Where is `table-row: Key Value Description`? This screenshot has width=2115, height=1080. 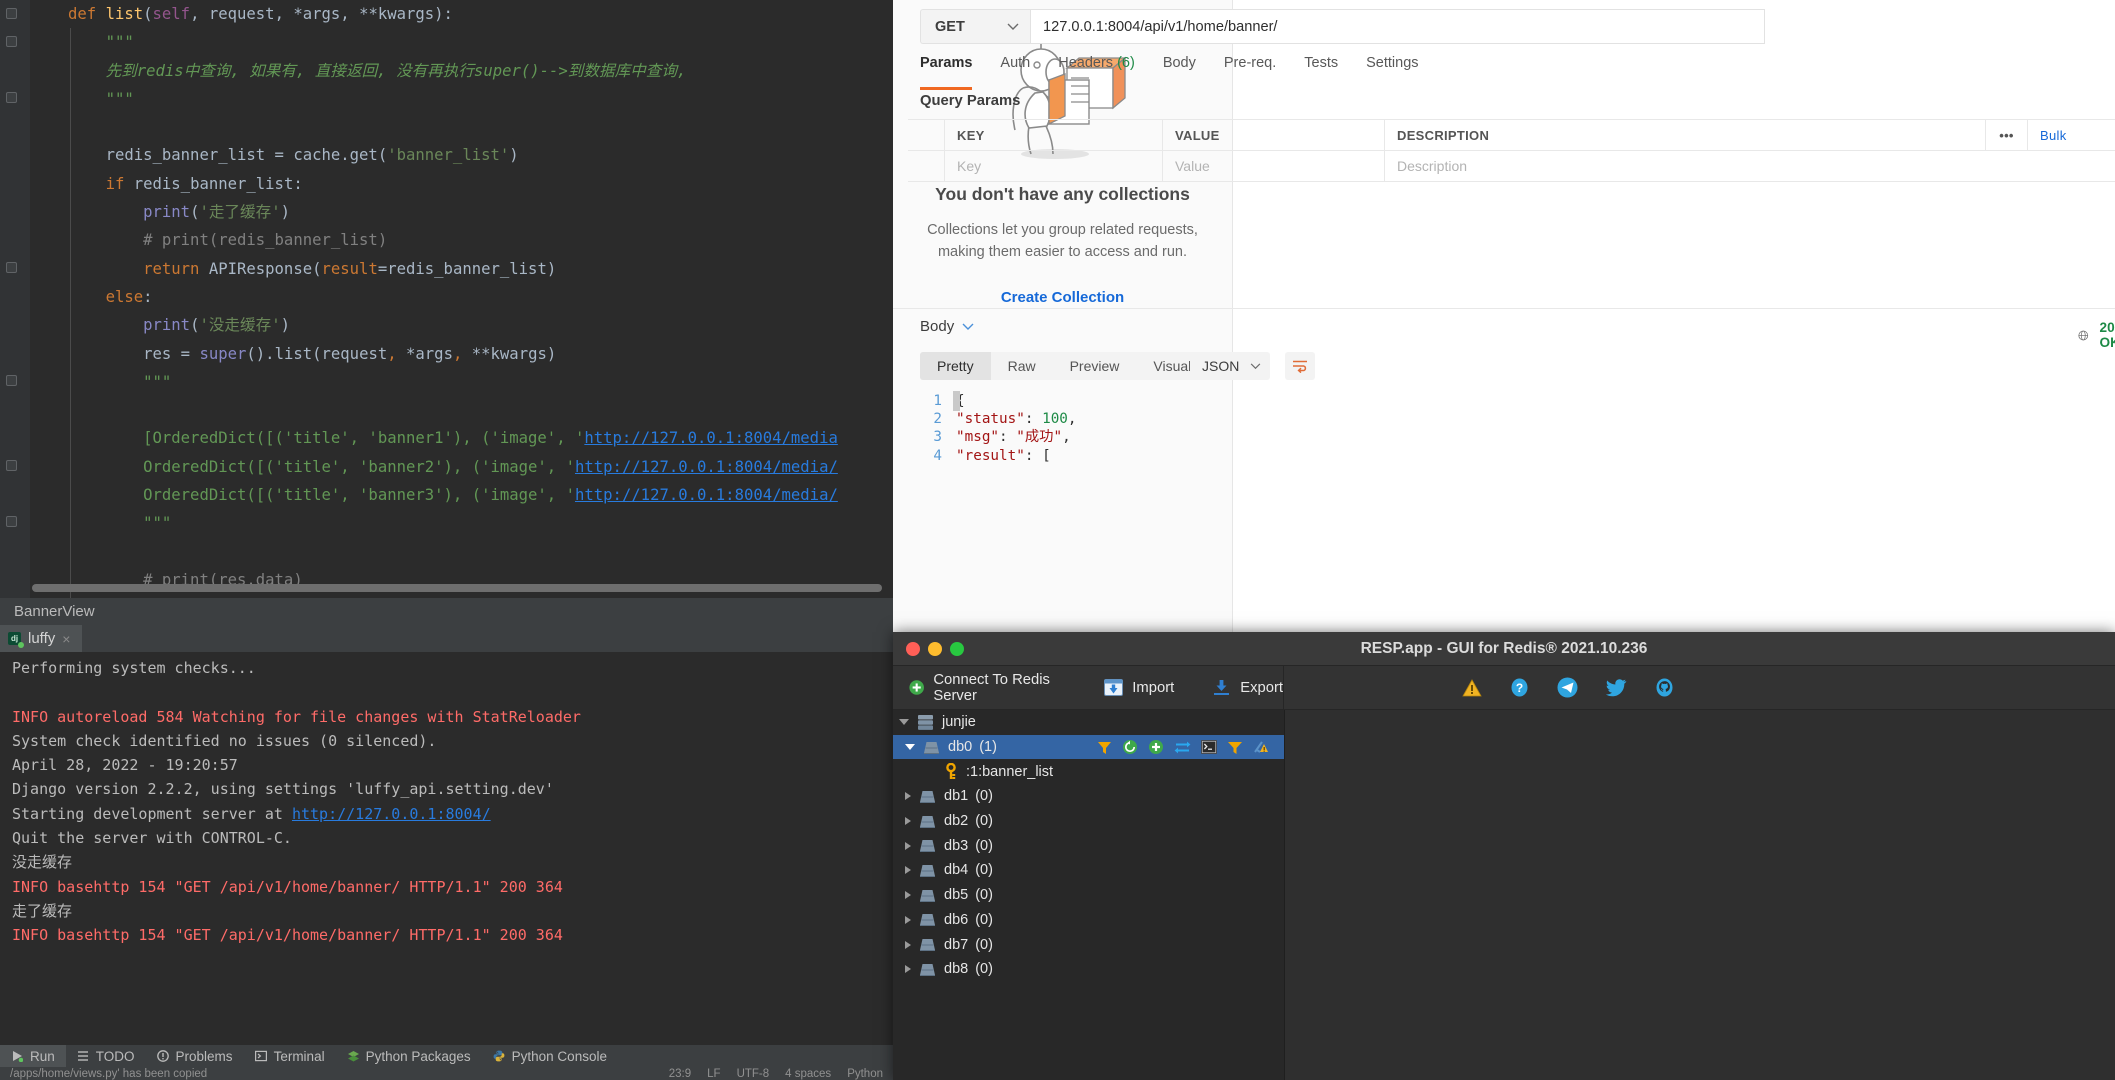
table-row: Key Value Description is located at coordinates (1511, 166).